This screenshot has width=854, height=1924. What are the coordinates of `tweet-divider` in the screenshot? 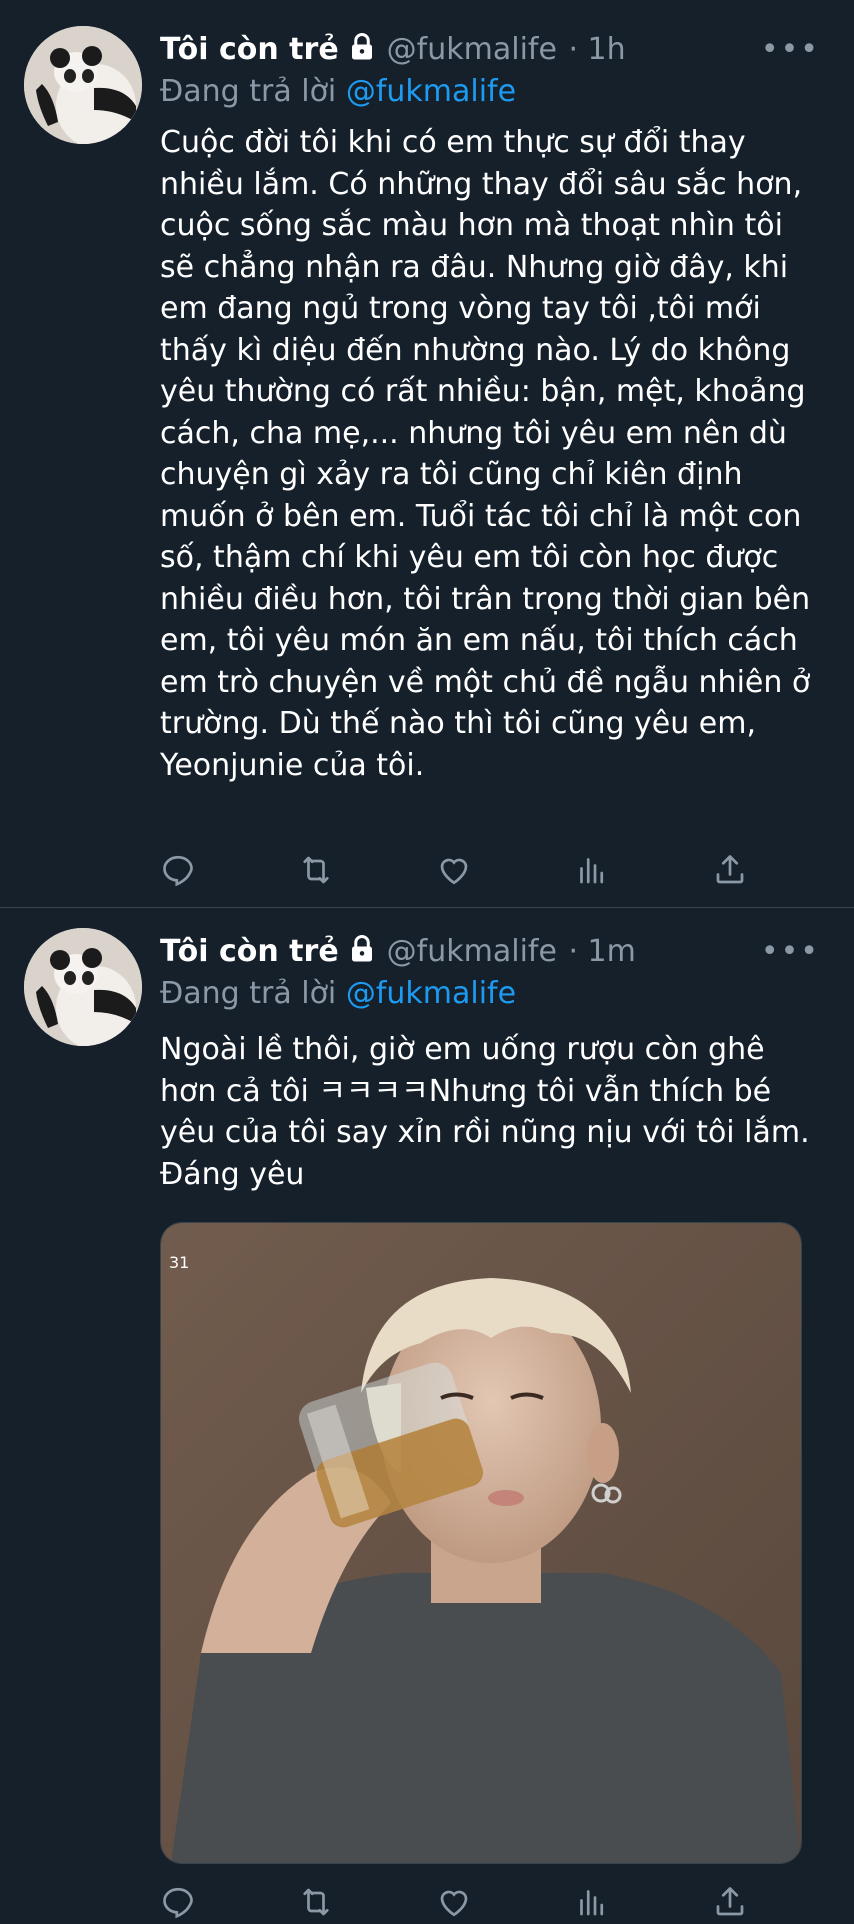 It's located at (427, 907).